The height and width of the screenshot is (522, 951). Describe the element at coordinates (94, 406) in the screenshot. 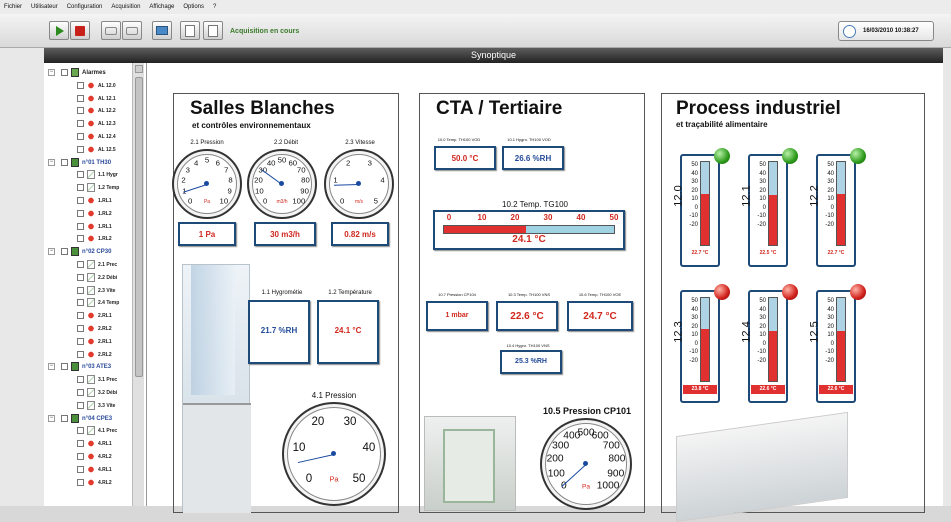

I see `tree-item: 3.3 Vite` at that location.